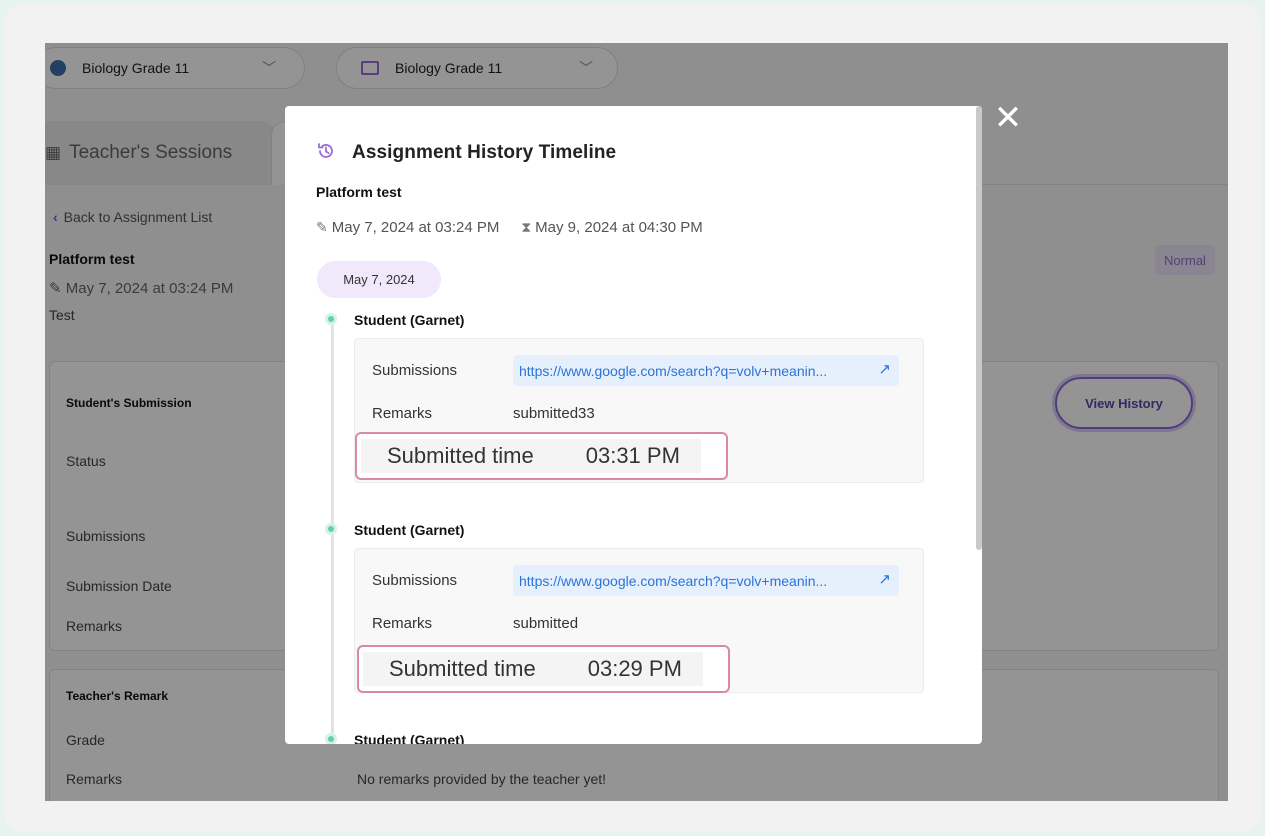  I want to click on hourglass-icon: ⧗, so click(526, 227).